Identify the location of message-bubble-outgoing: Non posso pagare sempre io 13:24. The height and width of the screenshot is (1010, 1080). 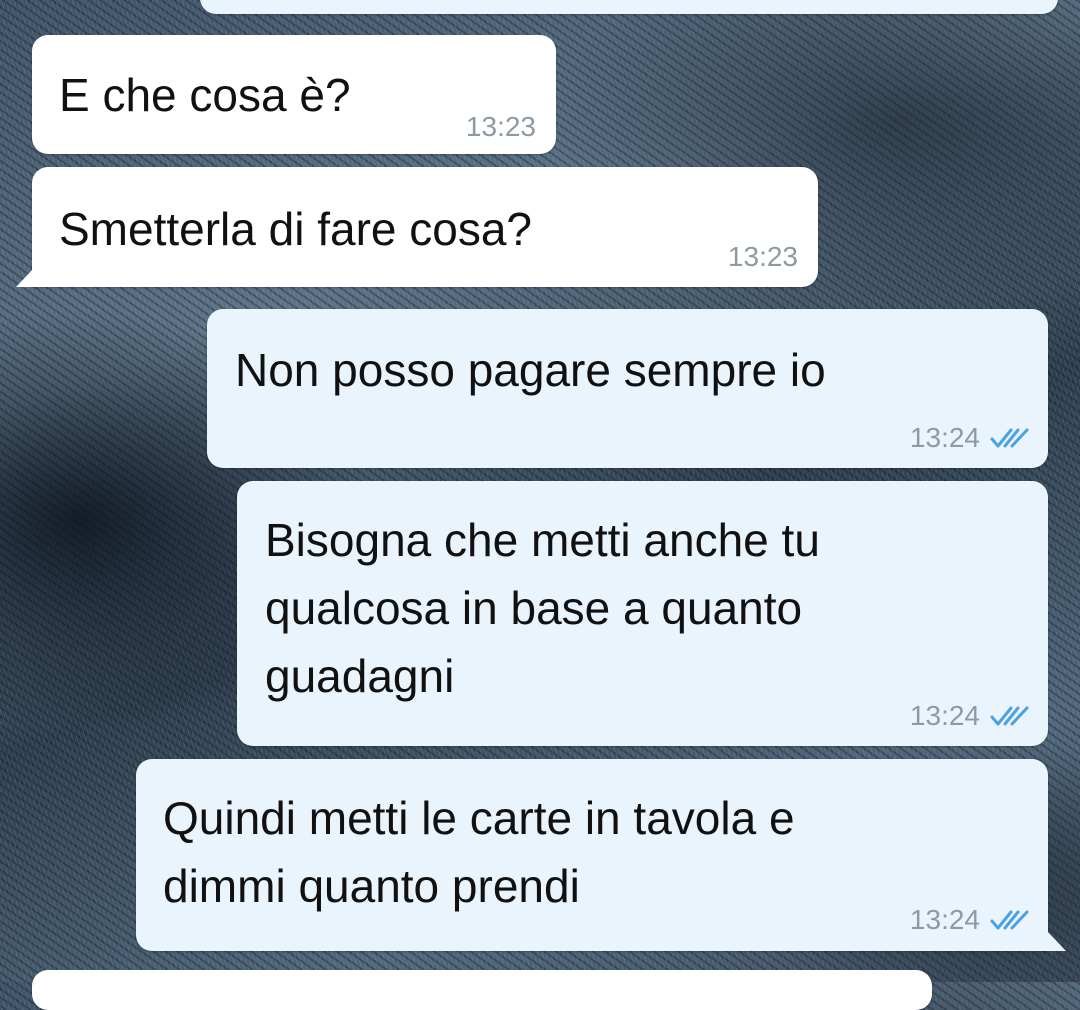
(627, 388).